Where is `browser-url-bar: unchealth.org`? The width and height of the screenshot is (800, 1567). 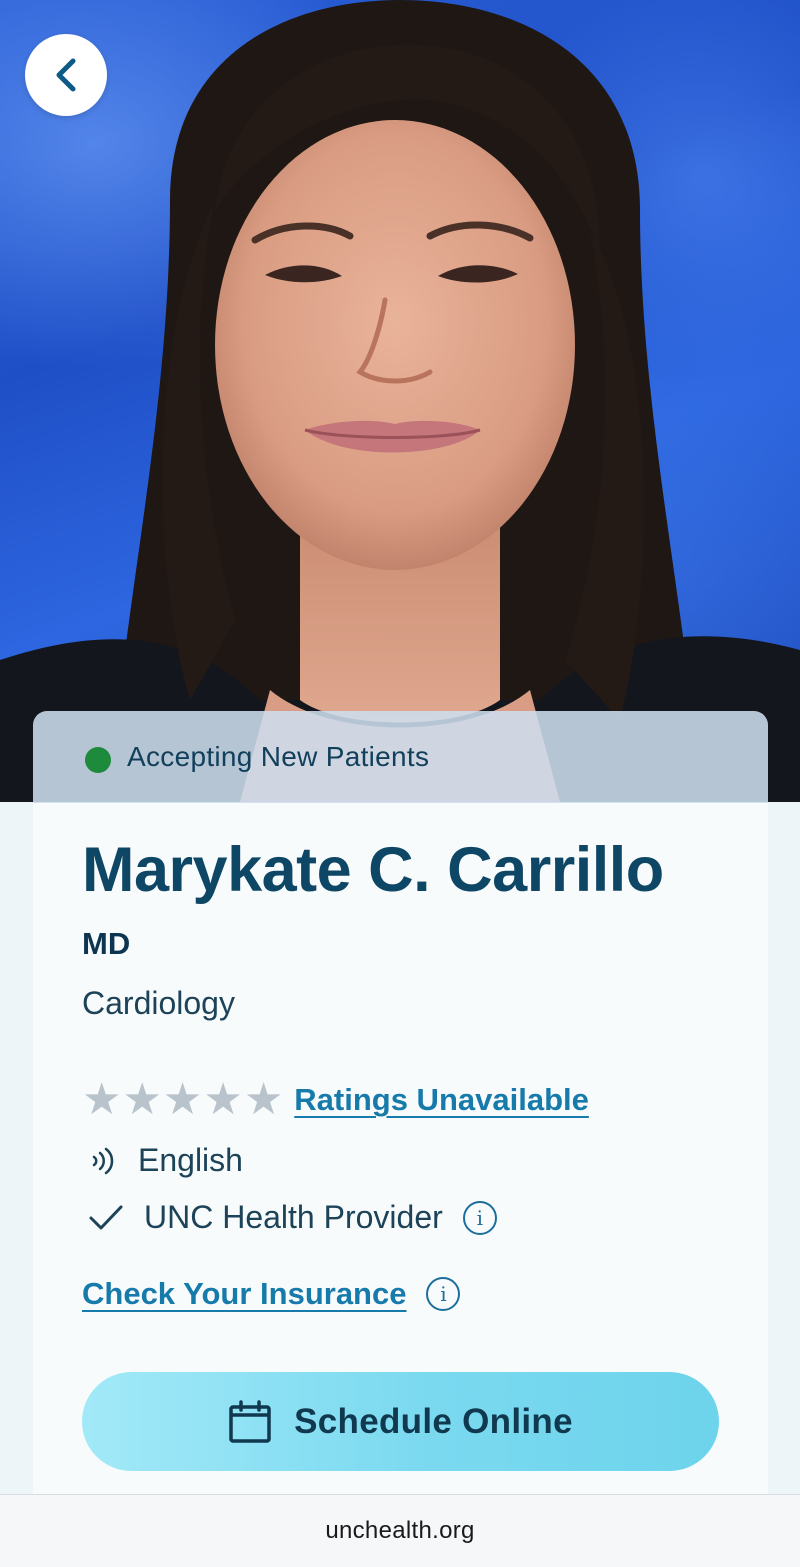 browser-url-bar: unchealth.org is located at coordinates (400, 1530).